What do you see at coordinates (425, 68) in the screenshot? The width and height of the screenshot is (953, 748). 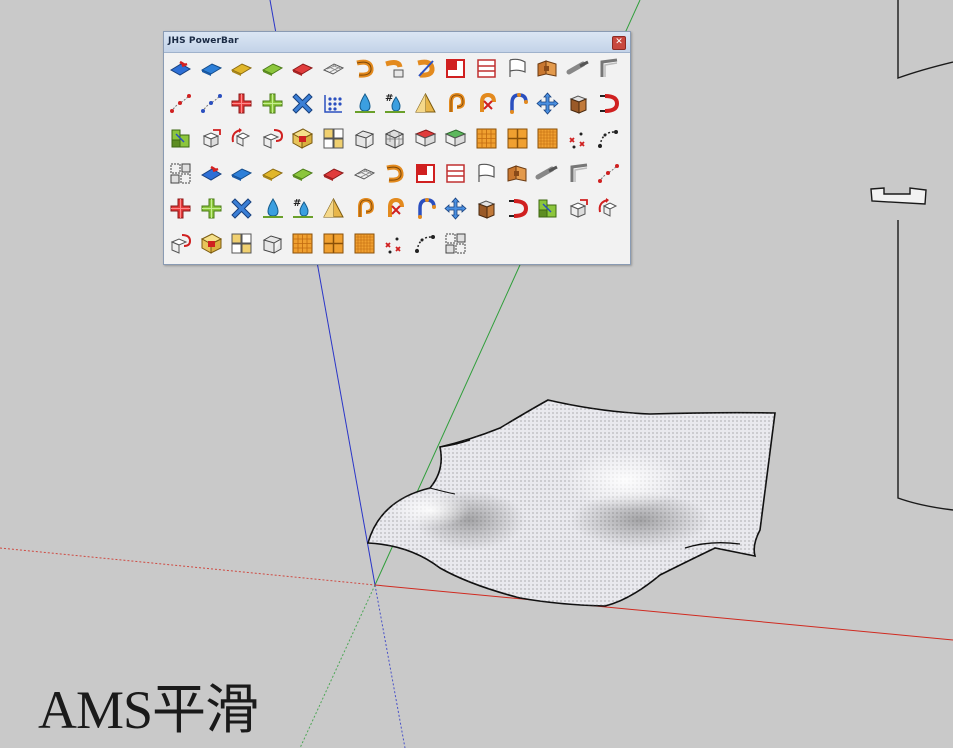 I see `orange-curve-diag-icon` at bounding box center [425, 68].